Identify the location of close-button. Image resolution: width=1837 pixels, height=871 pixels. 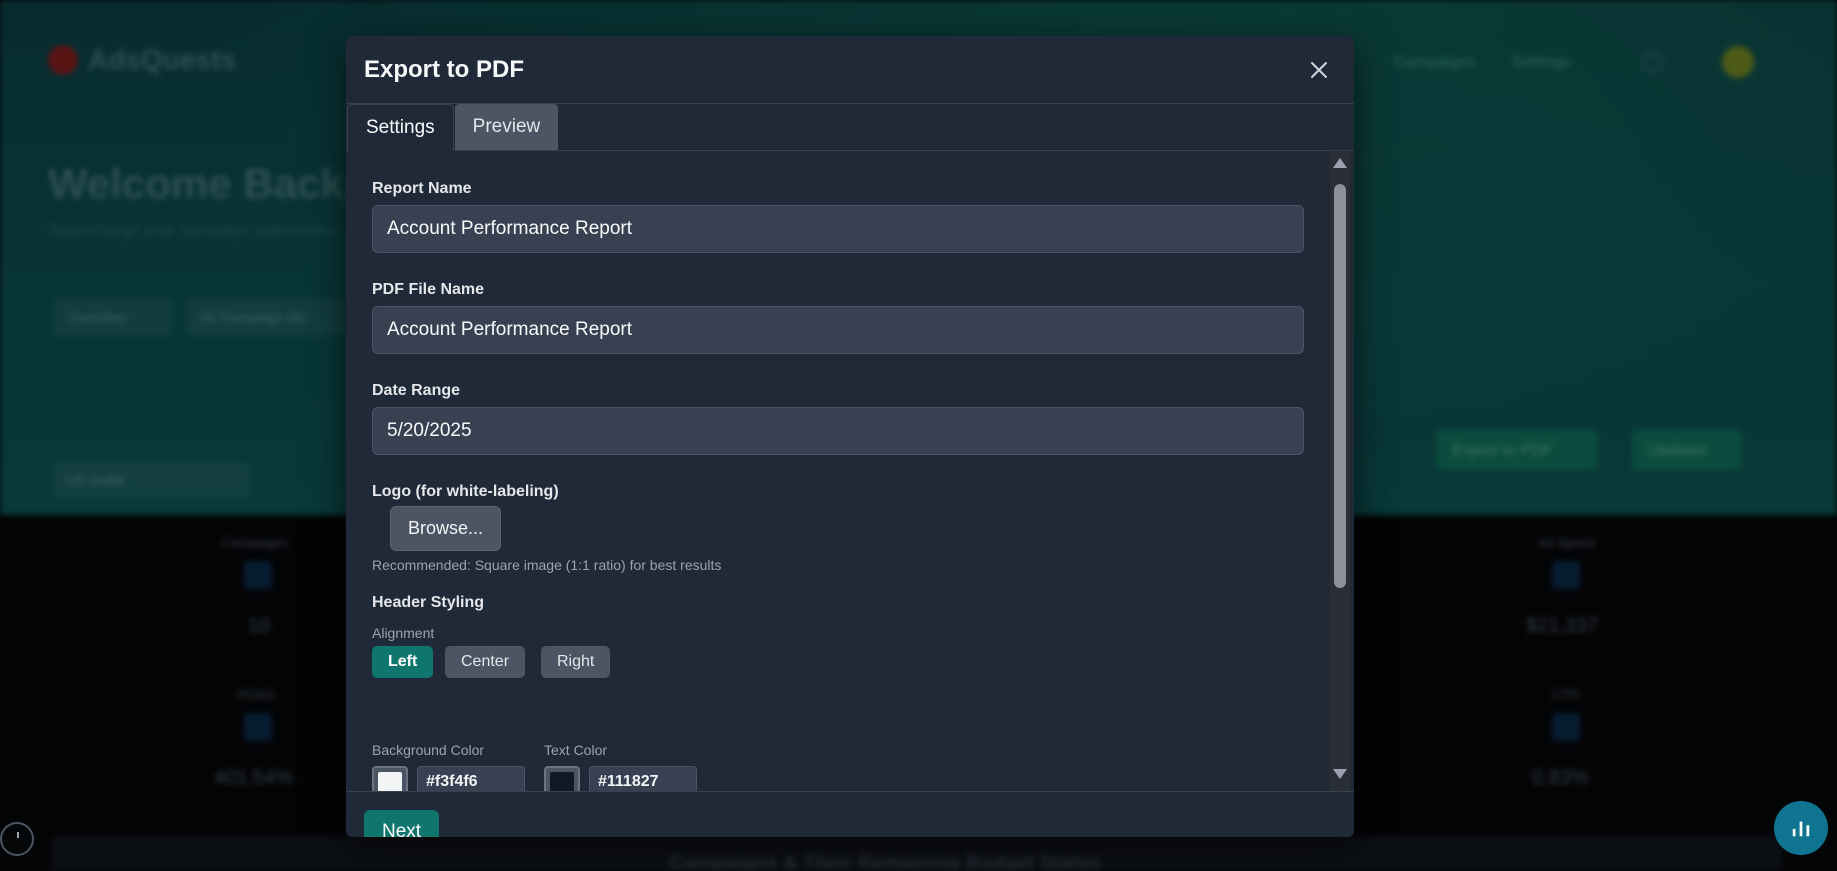
(1319, 70).